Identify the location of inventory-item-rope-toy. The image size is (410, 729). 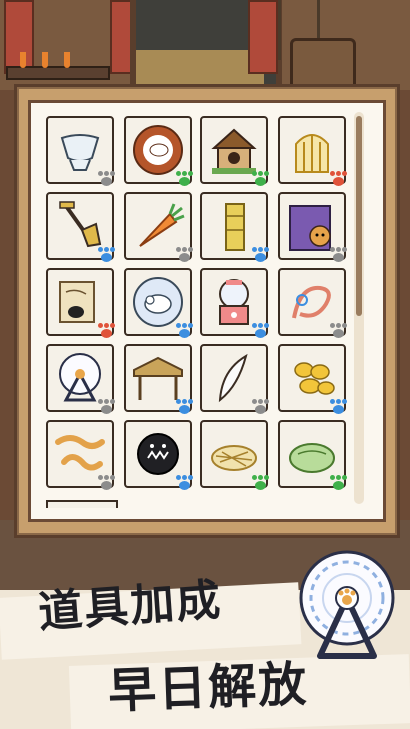
(312, 303).